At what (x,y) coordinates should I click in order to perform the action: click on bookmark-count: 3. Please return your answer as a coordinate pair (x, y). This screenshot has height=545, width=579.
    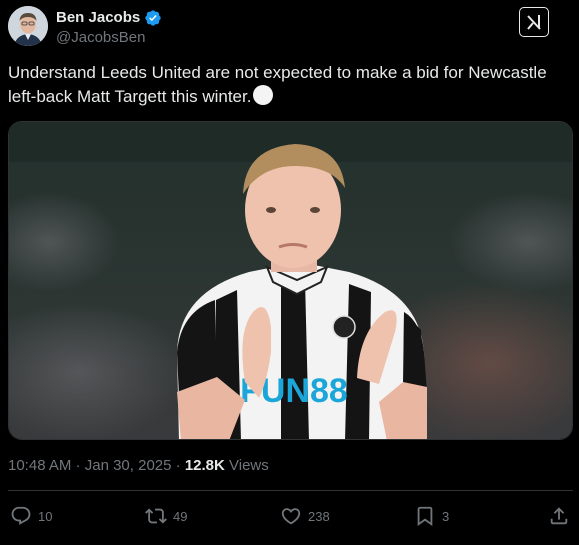
    Looking at the image, I should click on (446, 516).